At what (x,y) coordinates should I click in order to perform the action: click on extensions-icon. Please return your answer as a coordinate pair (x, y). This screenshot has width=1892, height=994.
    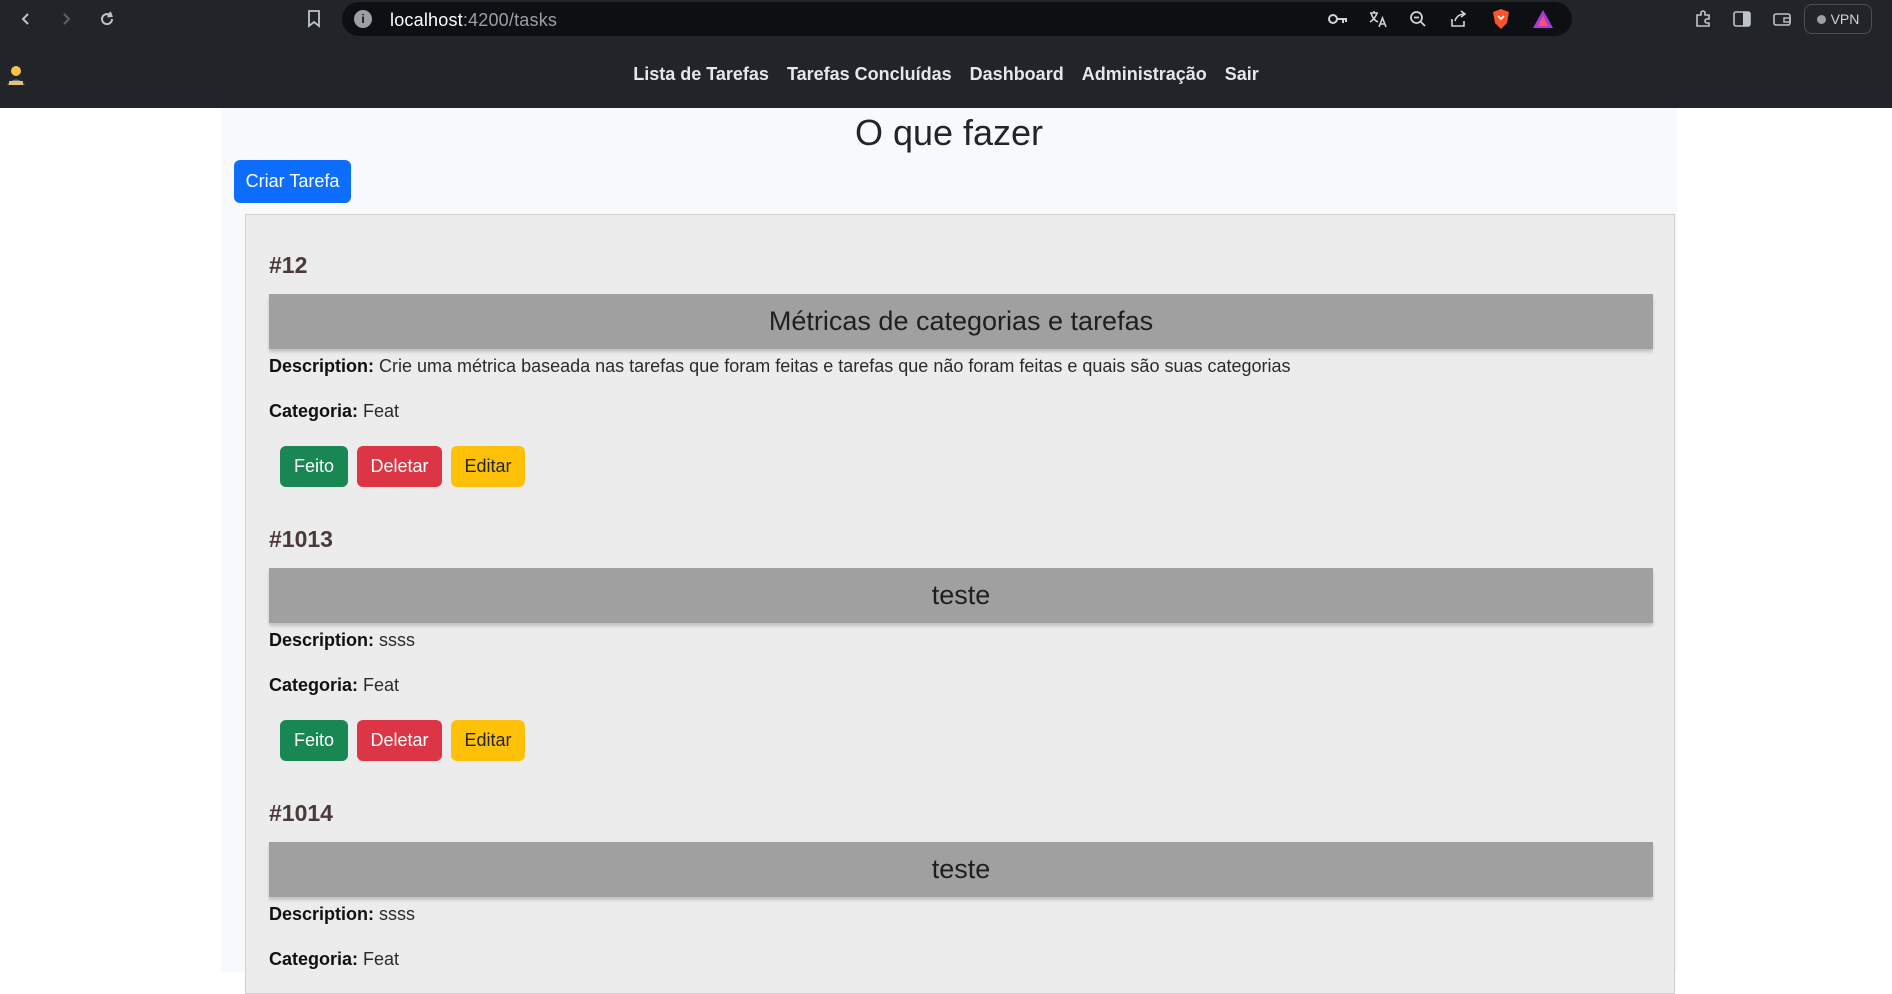
    Looking at the image, I should click on (1703, 19).